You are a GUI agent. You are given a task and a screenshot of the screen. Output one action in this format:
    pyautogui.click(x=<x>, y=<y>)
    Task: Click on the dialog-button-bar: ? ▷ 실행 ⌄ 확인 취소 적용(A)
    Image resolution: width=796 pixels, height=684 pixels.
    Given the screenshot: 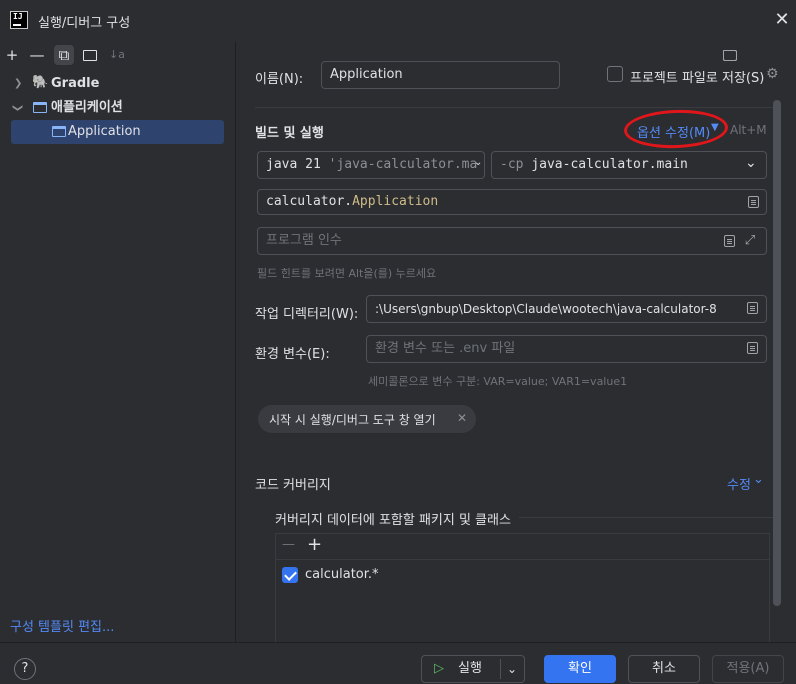 What is the action you would take?
    pyautogui.click(x=398, y=663)
    